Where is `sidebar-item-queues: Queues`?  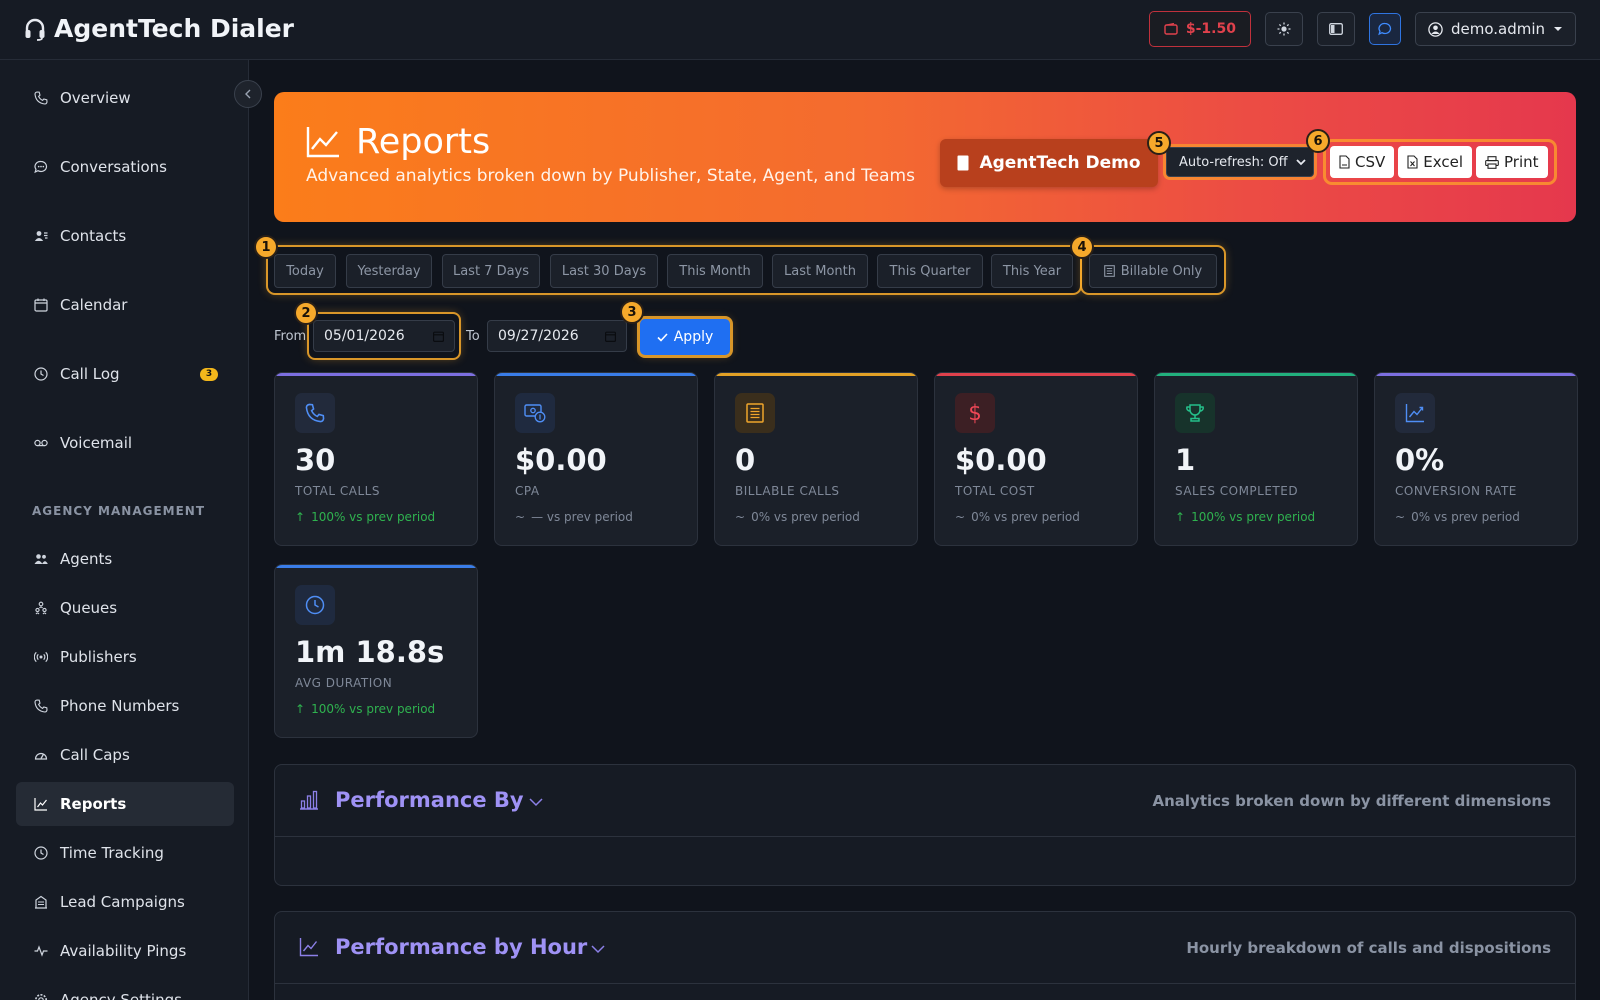 sidebar-item-queues: Queues is located at coordinates (125, 608).